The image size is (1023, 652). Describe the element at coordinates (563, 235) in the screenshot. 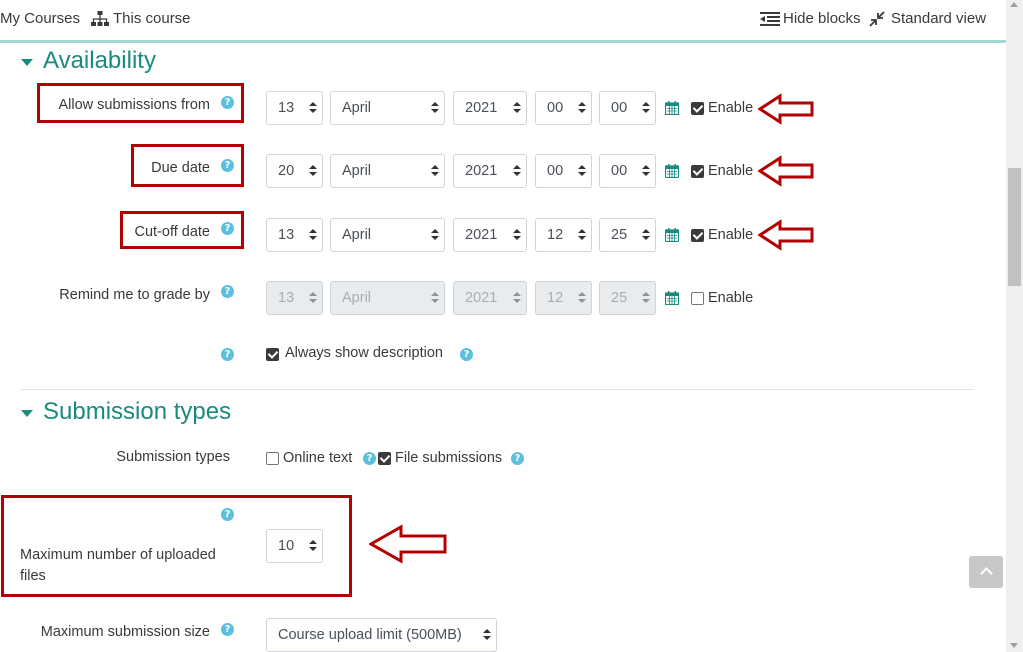

I see `cutoff-hour-select: 12` at that location.